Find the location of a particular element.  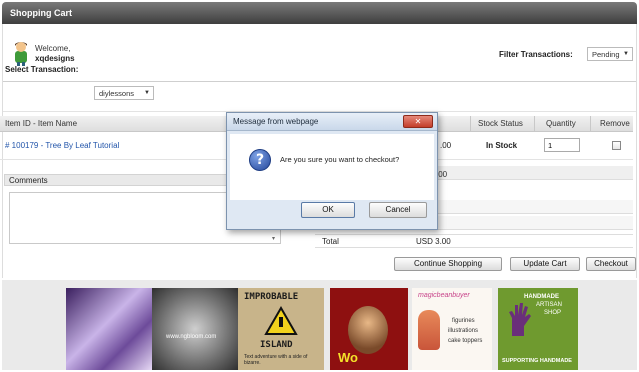

ad-figurines-line3: cake toppers is located at coordinates (465, 341).